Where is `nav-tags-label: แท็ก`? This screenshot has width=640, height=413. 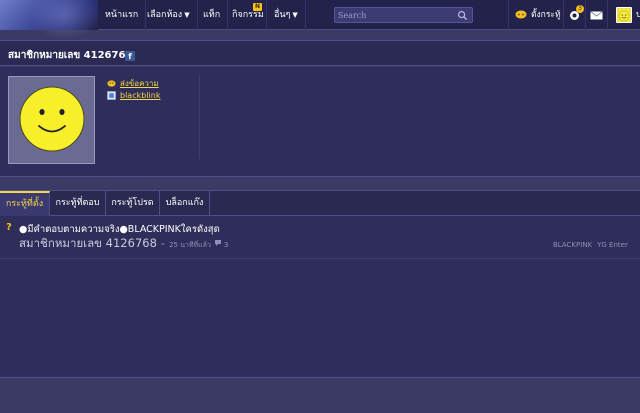
nav-tags-label: แท็ก is located at coordinates (212, 15).